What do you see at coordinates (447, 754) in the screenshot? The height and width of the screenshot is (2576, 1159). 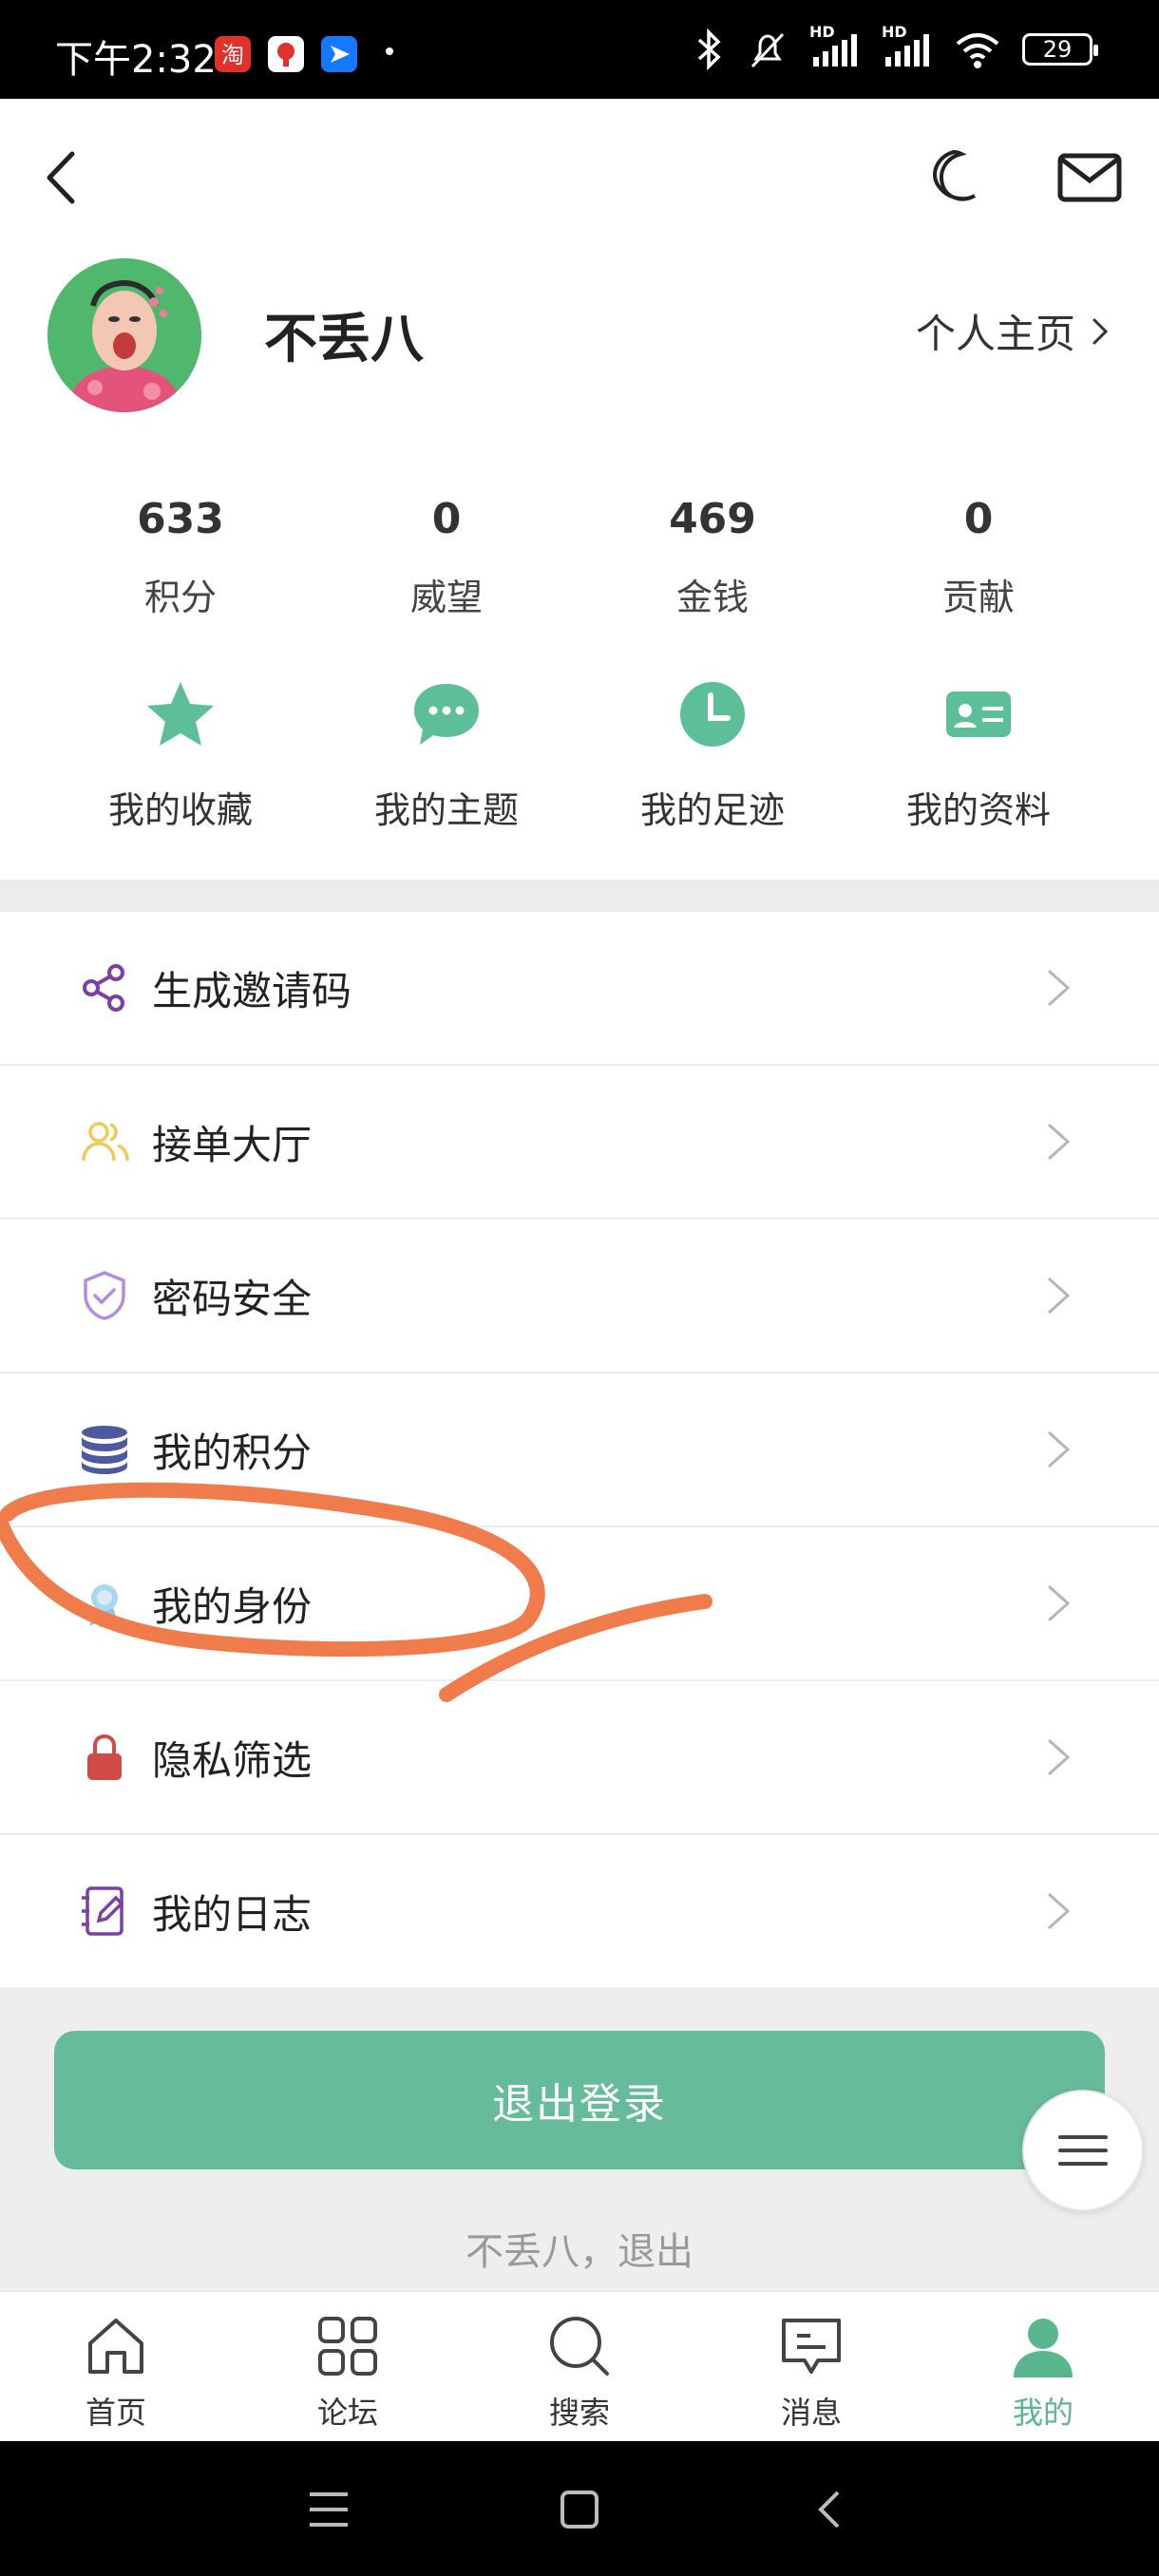 I see `quick-link-topics: 我的主题` at bounding box center [447, 754].